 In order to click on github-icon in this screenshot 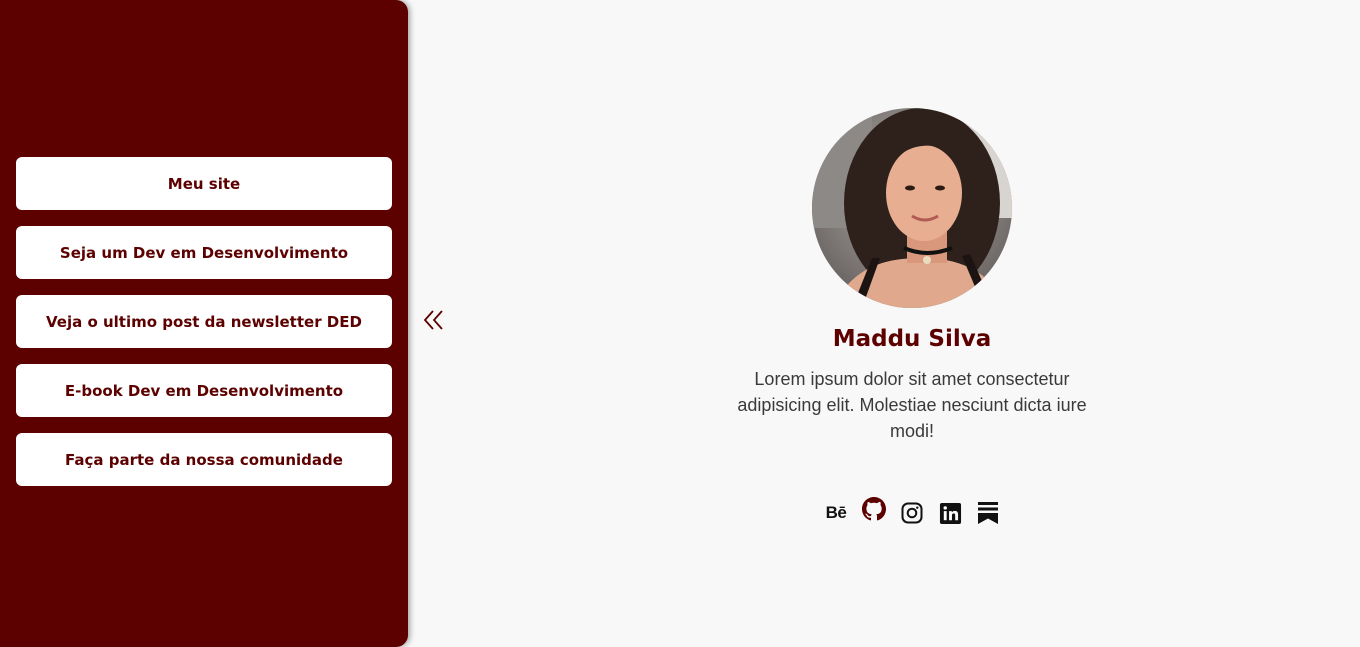, I will do `click(874, 509)`.